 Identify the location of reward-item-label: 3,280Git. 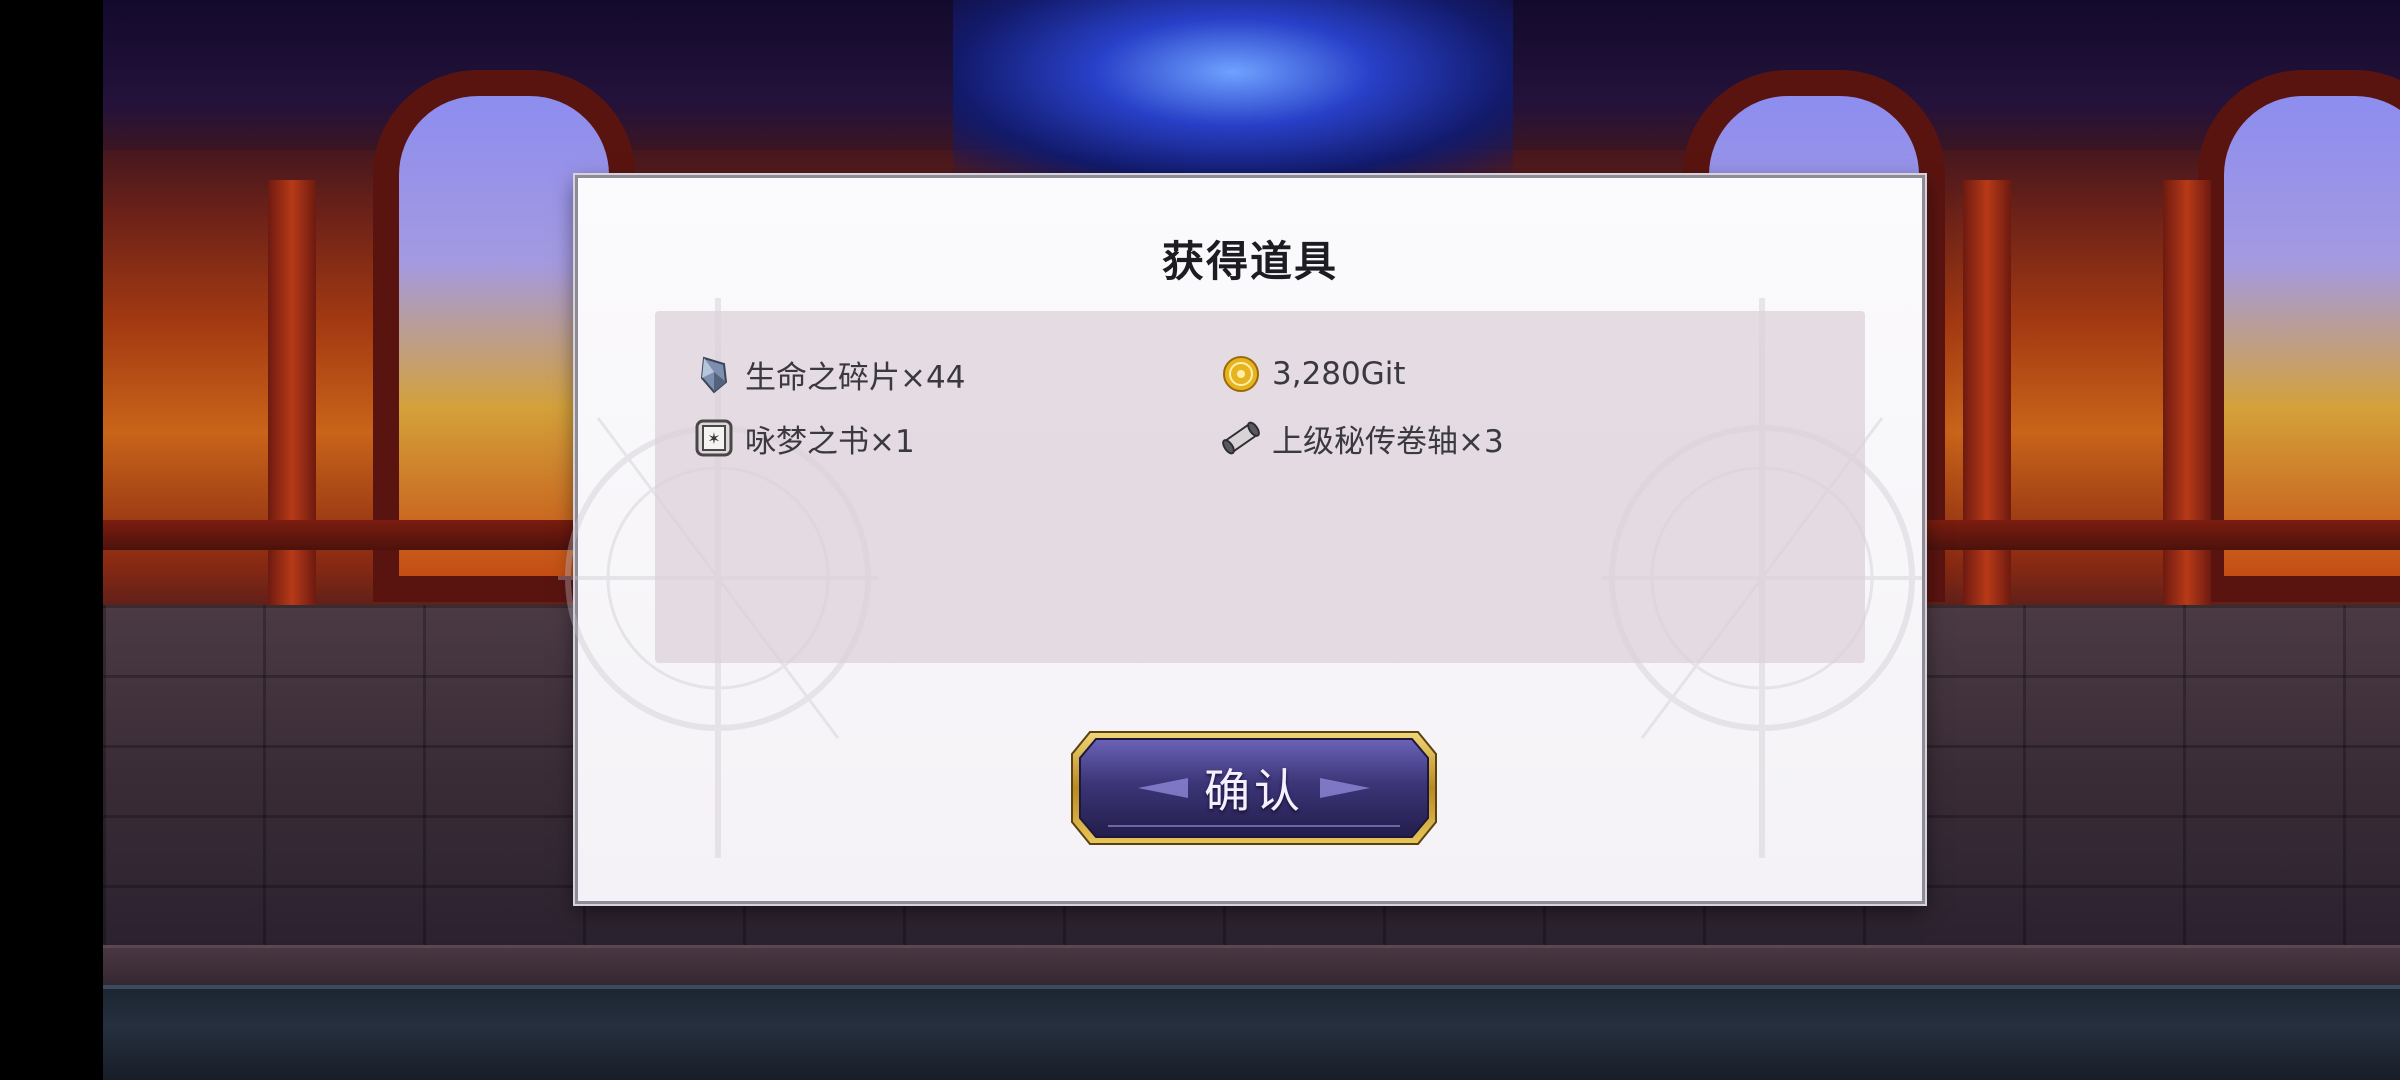
(1339, 374).